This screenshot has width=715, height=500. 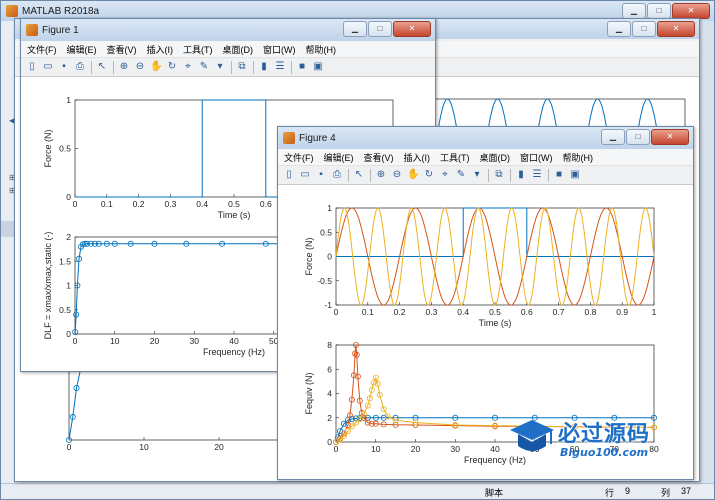 What do you see at coordinates (115, 341) in the screenshot?
I see `x-tick-label: 10` at bounding box center [115, 341].